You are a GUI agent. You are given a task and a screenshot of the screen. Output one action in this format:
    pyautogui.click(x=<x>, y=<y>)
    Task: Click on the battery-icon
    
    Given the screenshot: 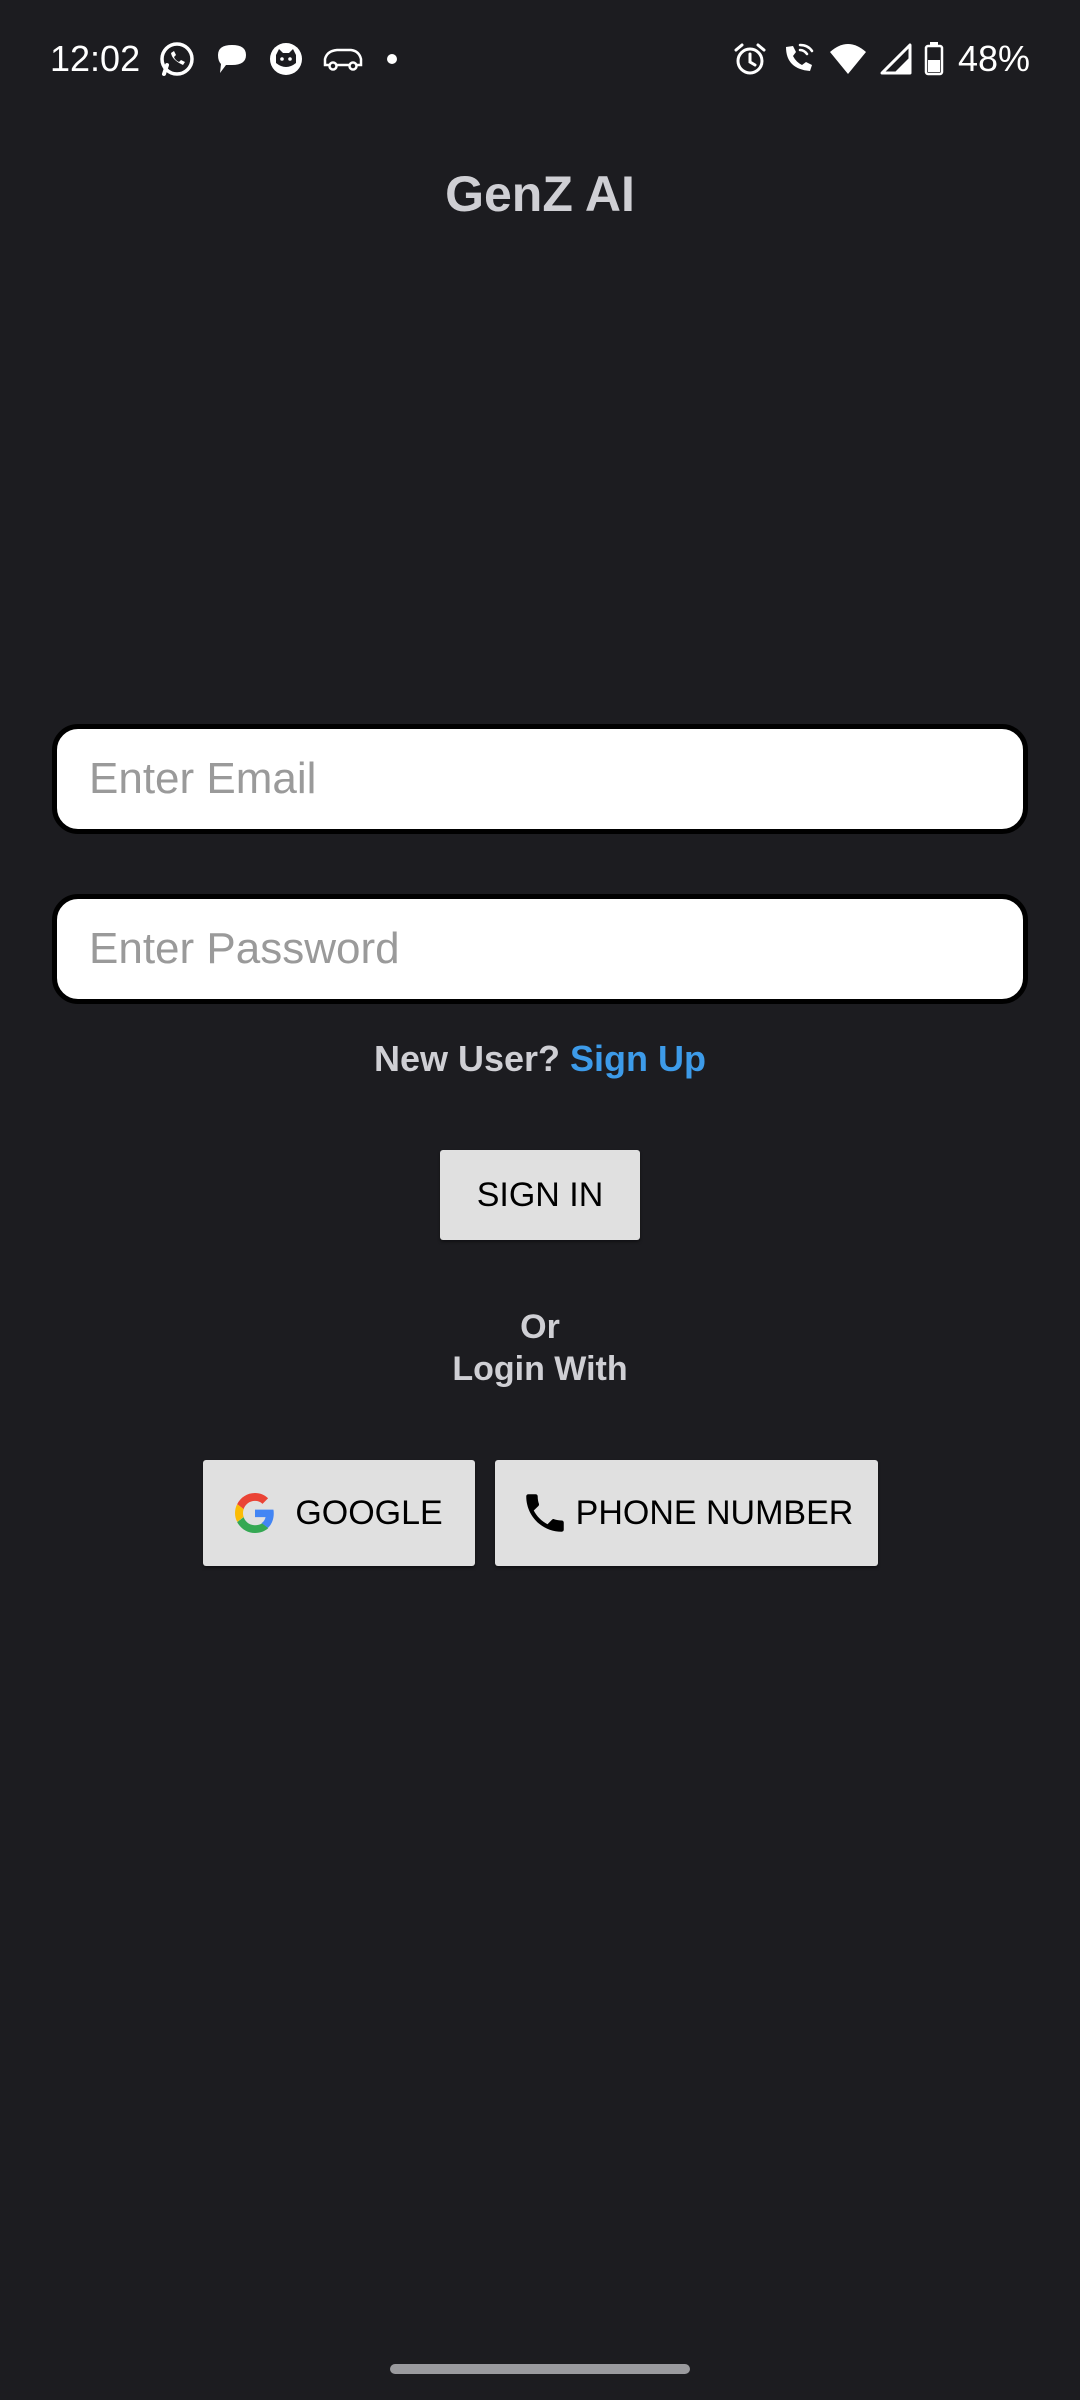 What is the action you would take?
    pyautogui.click(x=934, y=59)
    